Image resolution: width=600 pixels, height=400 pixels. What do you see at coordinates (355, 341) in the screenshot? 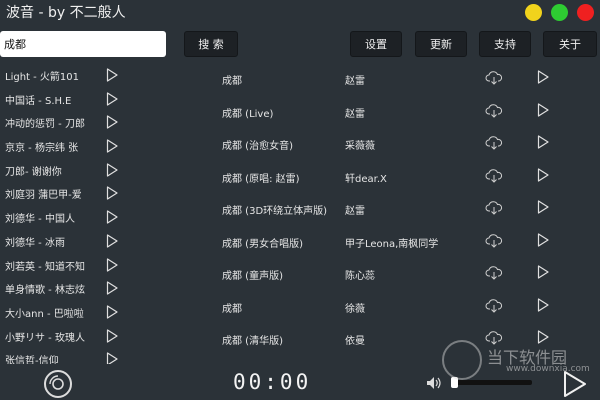
I see `song-artist: 依曼` at bounding box center [355, 341].